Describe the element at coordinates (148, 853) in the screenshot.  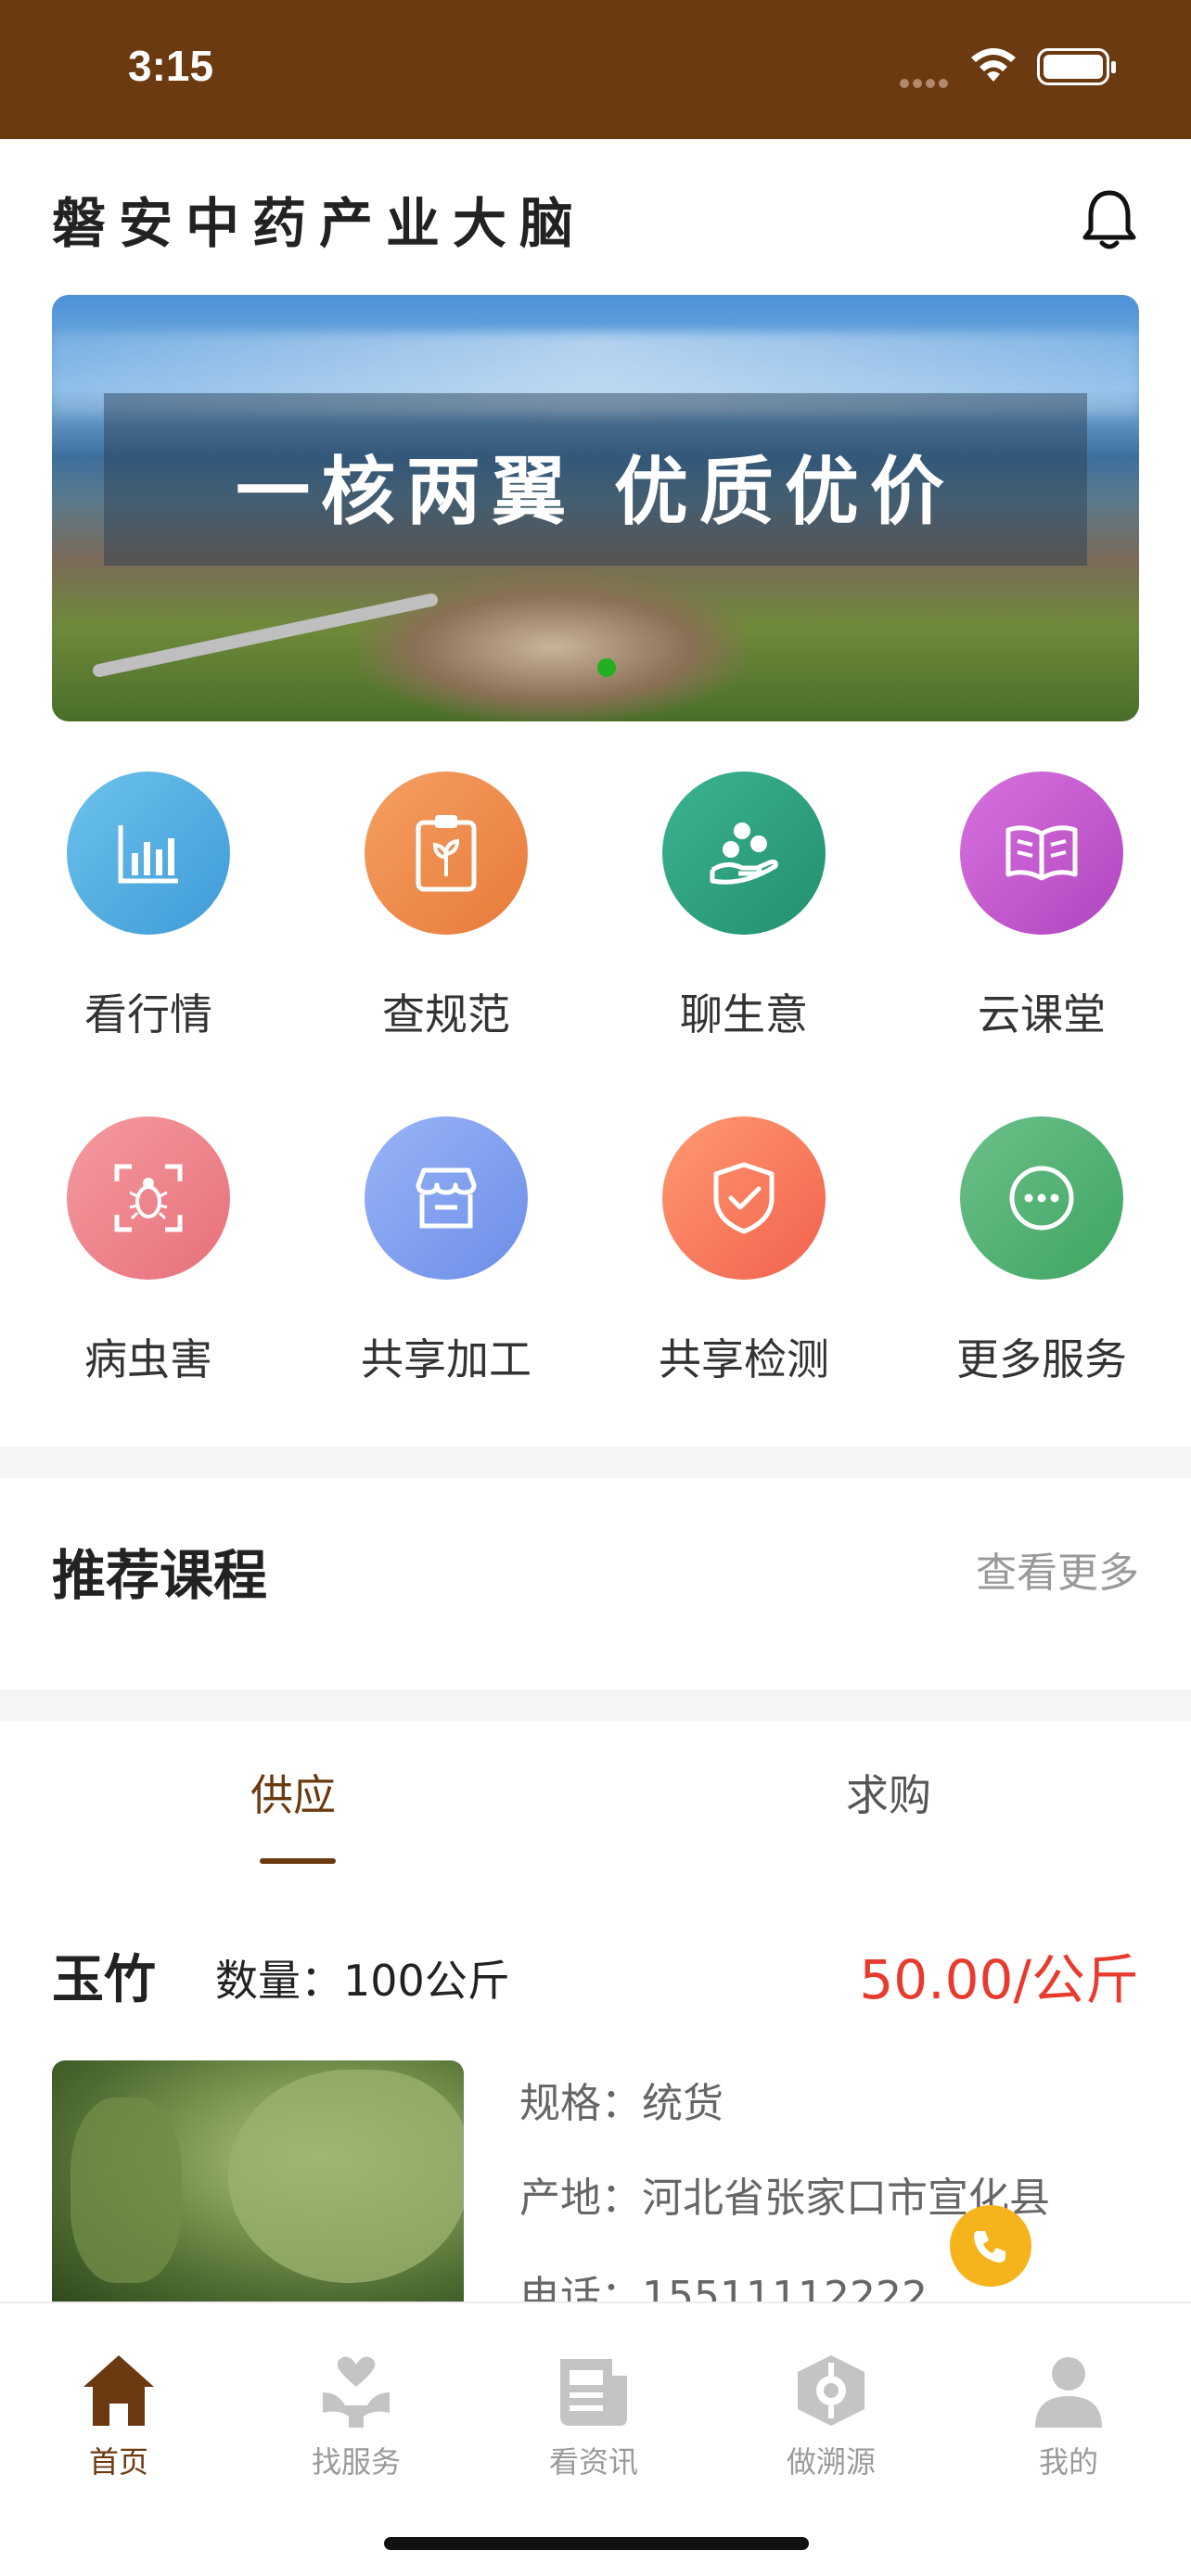
I see `chart-icon` at that location.